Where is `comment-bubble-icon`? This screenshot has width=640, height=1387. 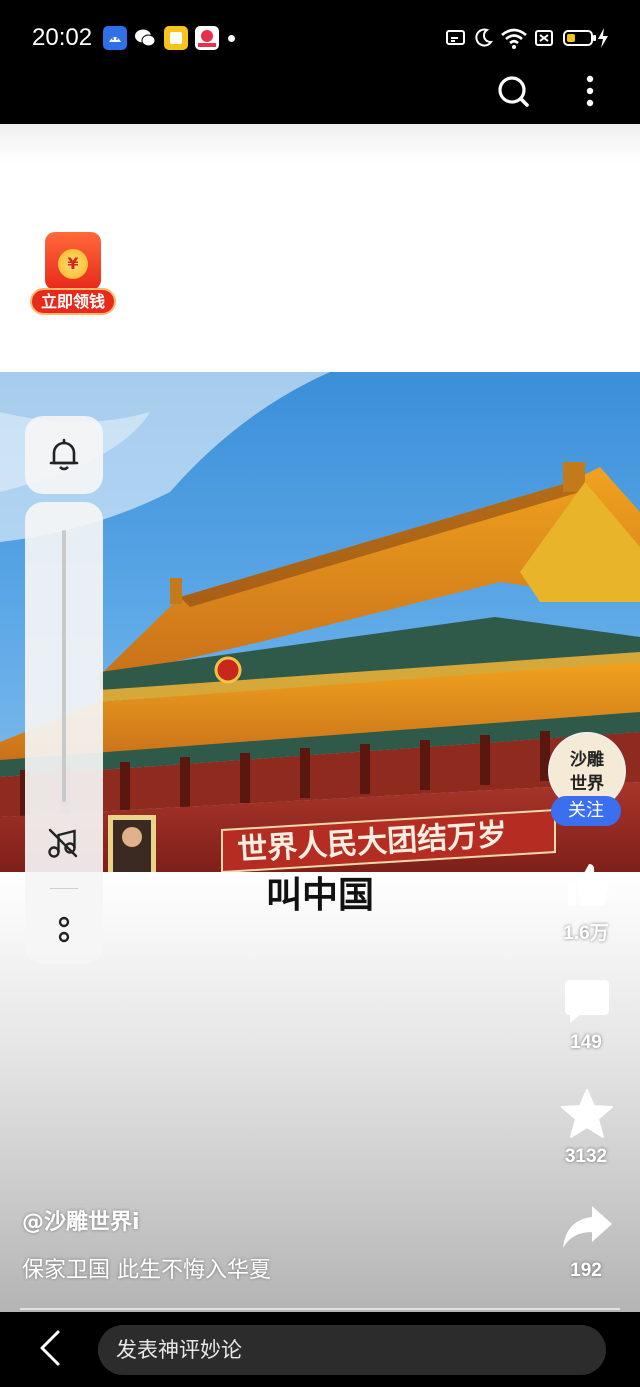 comment-bubble-icon is located at coordinates (587, 1001).